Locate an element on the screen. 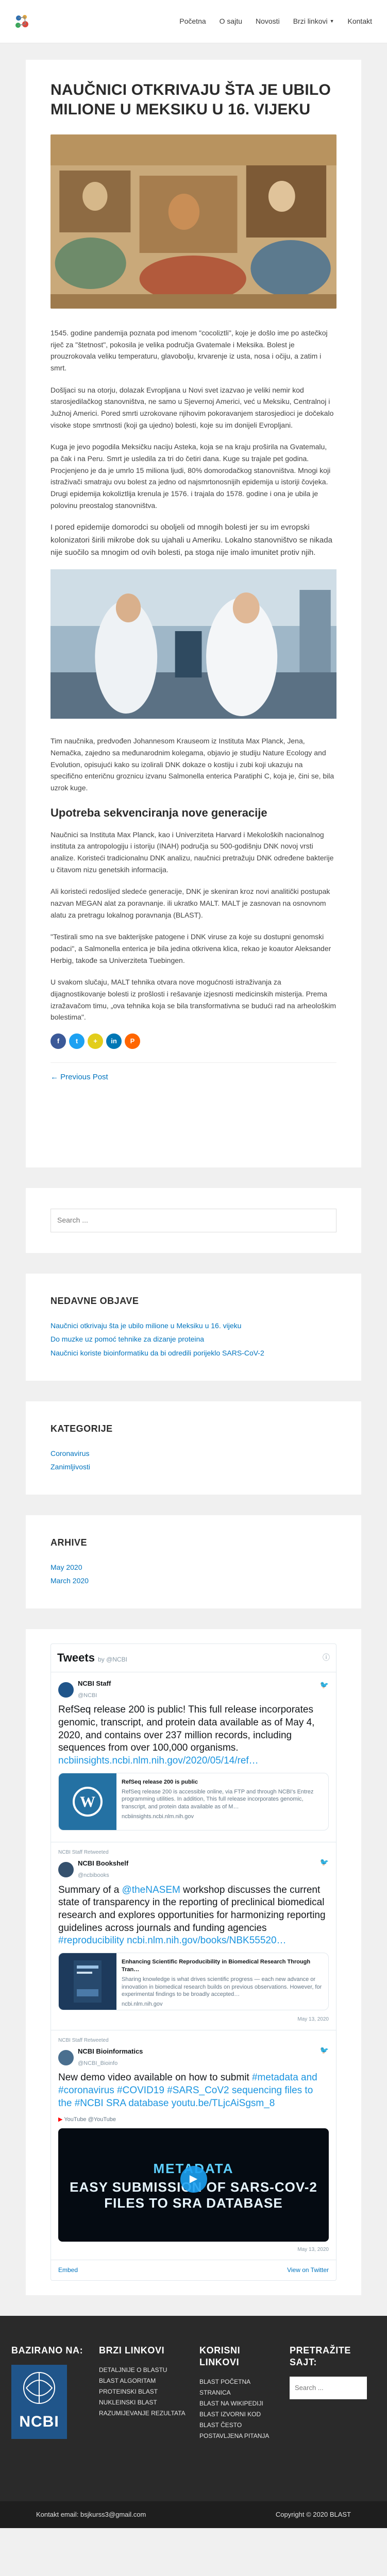 The height and width of the screenshot is (2576, 387). ncbi-logo: NCBI is located at coordinates (39, 2402).